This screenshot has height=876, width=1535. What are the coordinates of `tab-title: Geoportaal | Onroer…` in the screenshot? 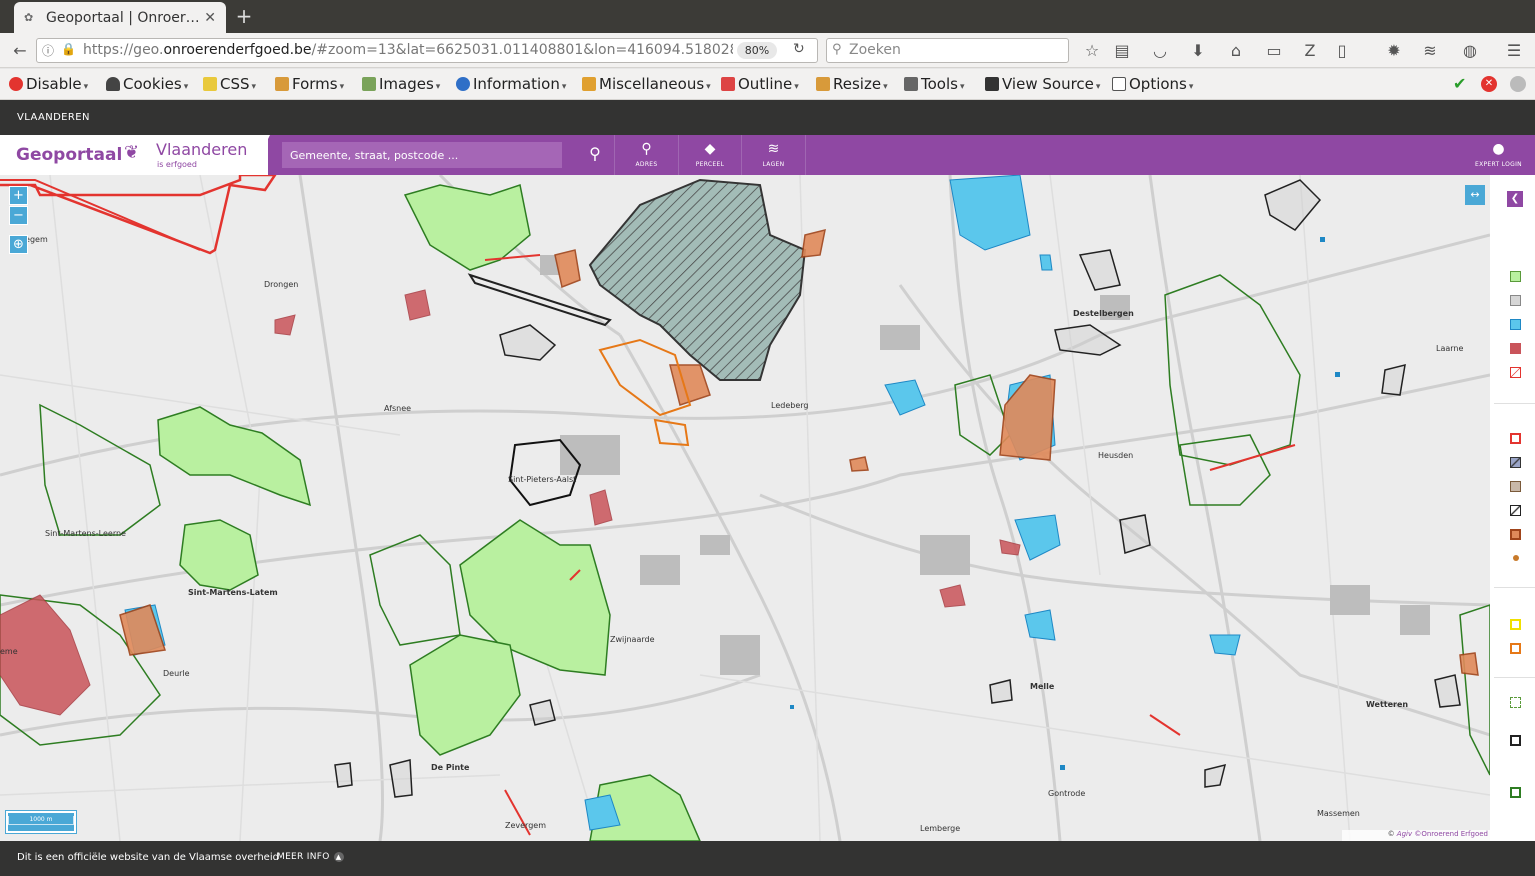 It's located at (122, 17).